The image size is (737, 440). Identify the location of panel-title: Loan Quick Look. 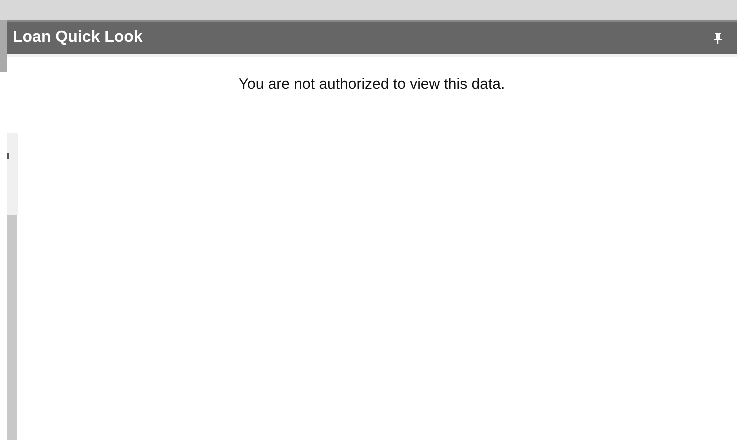
(78, 38).